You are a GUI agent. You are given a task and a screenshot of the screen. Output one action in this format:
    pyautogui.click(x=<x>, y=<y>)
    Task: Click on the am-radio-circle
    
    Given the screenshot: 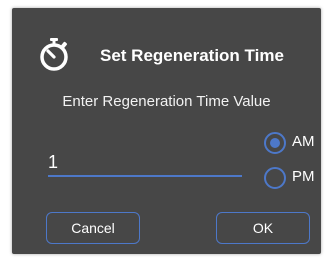 What is the action you would take?
    pyautogui.click(x=275, y=143)
    